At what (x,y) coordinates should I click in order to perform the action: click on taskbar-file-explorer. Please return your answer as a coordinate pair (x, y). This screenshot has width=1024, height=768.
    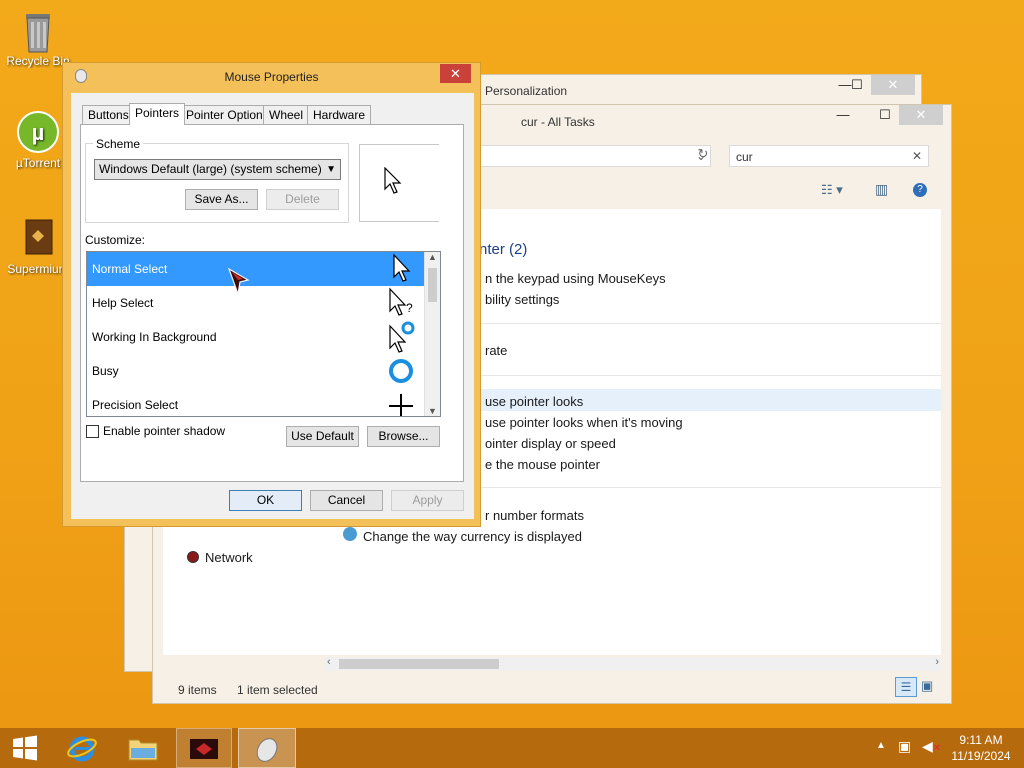
    Looking at the image, I should click on (143, 748).